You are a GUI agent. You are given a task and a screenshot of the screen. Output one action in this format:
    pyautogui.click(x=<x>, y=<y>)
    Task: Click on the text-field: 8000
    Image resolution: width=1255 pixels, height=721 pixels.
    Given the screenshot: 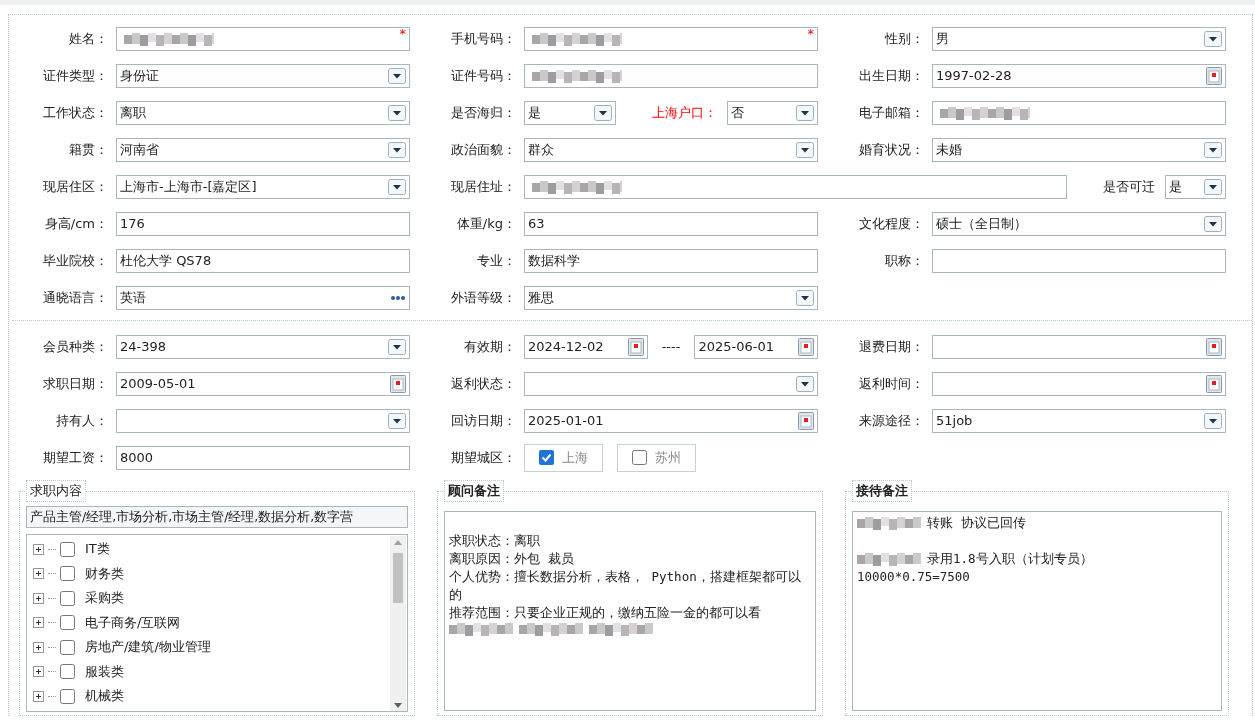 What is the action you would take?
    pyautogui.click(x=263, y=457)
    